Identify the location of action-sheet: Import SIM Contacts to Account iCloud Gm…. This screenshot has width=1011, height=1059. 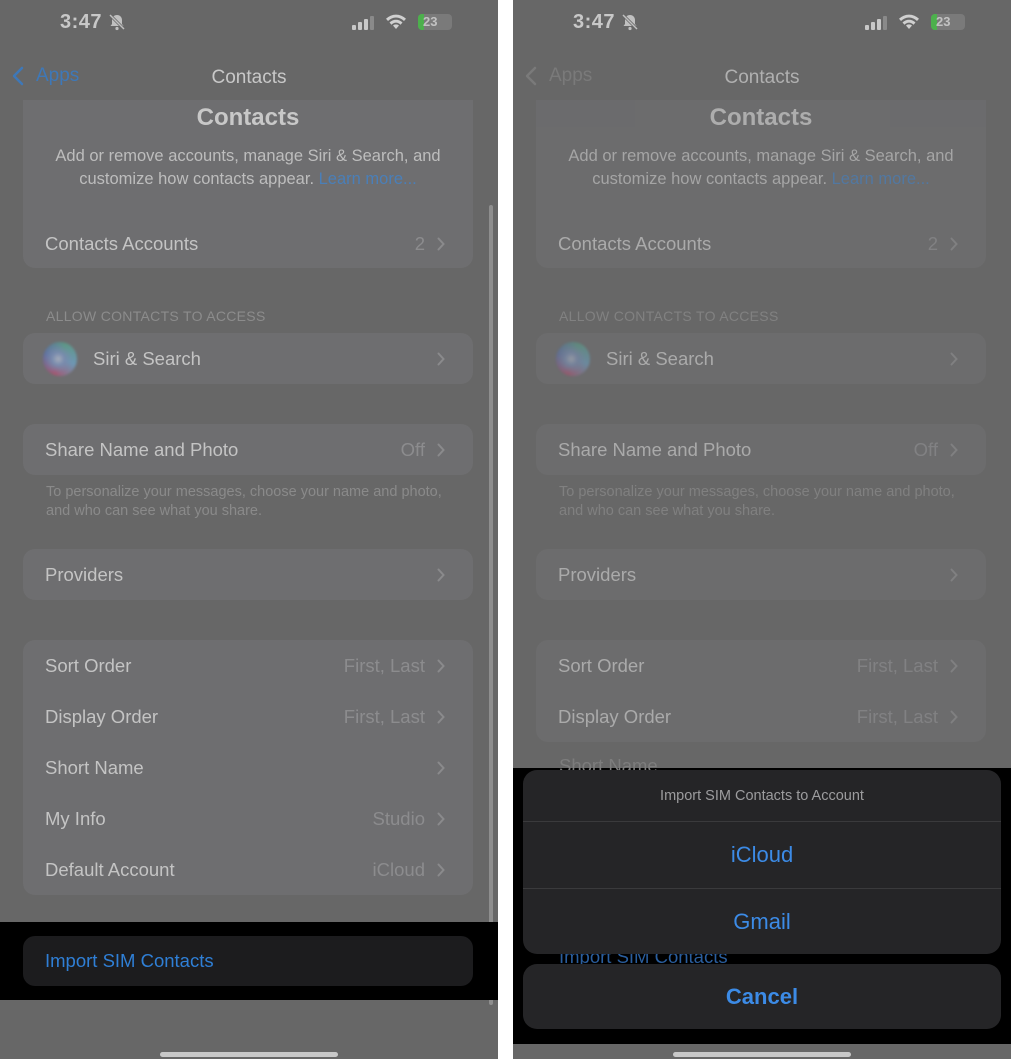
(762, 862).